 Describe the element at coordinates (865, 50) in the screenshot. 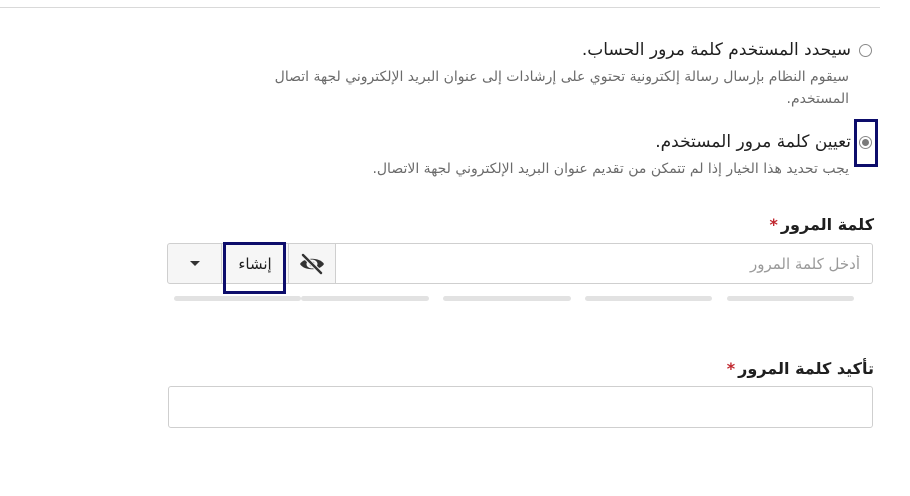

I see `radio-button-user-sets` at that location.